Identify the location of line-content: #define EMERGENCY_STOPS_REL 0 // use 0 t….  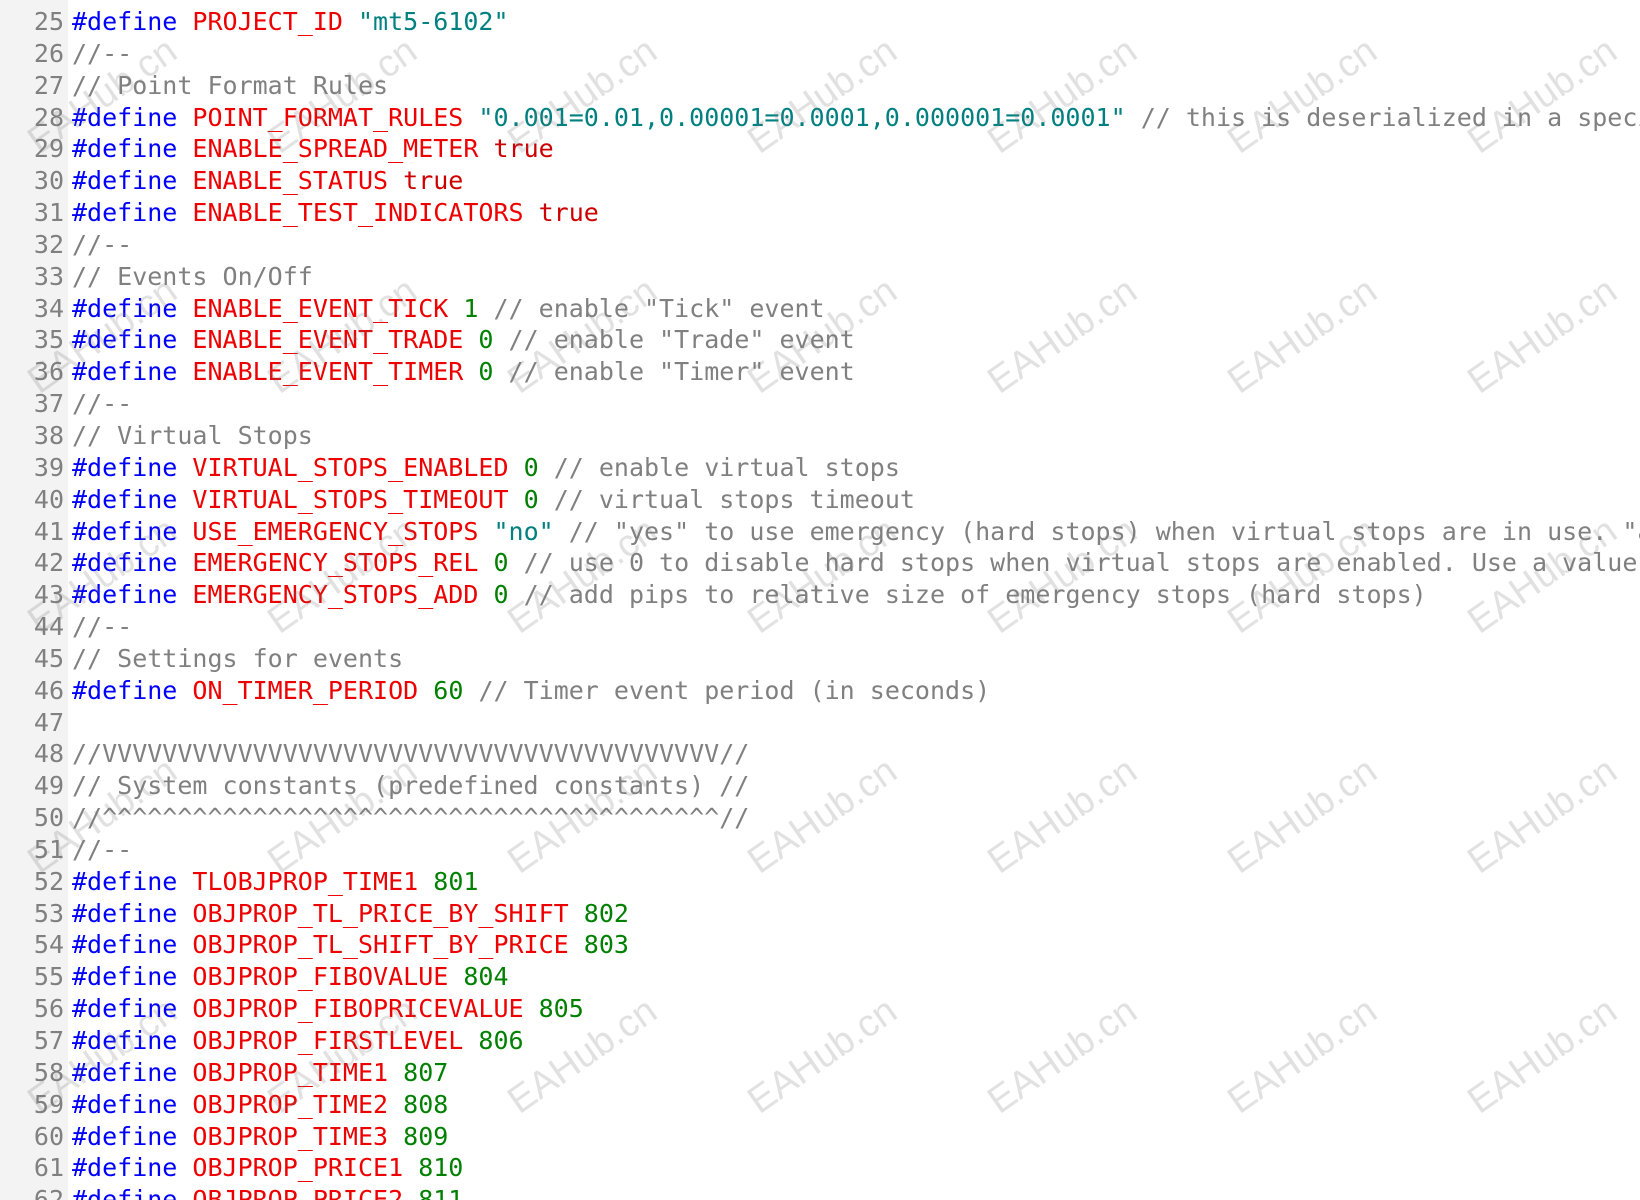
(854, 563).